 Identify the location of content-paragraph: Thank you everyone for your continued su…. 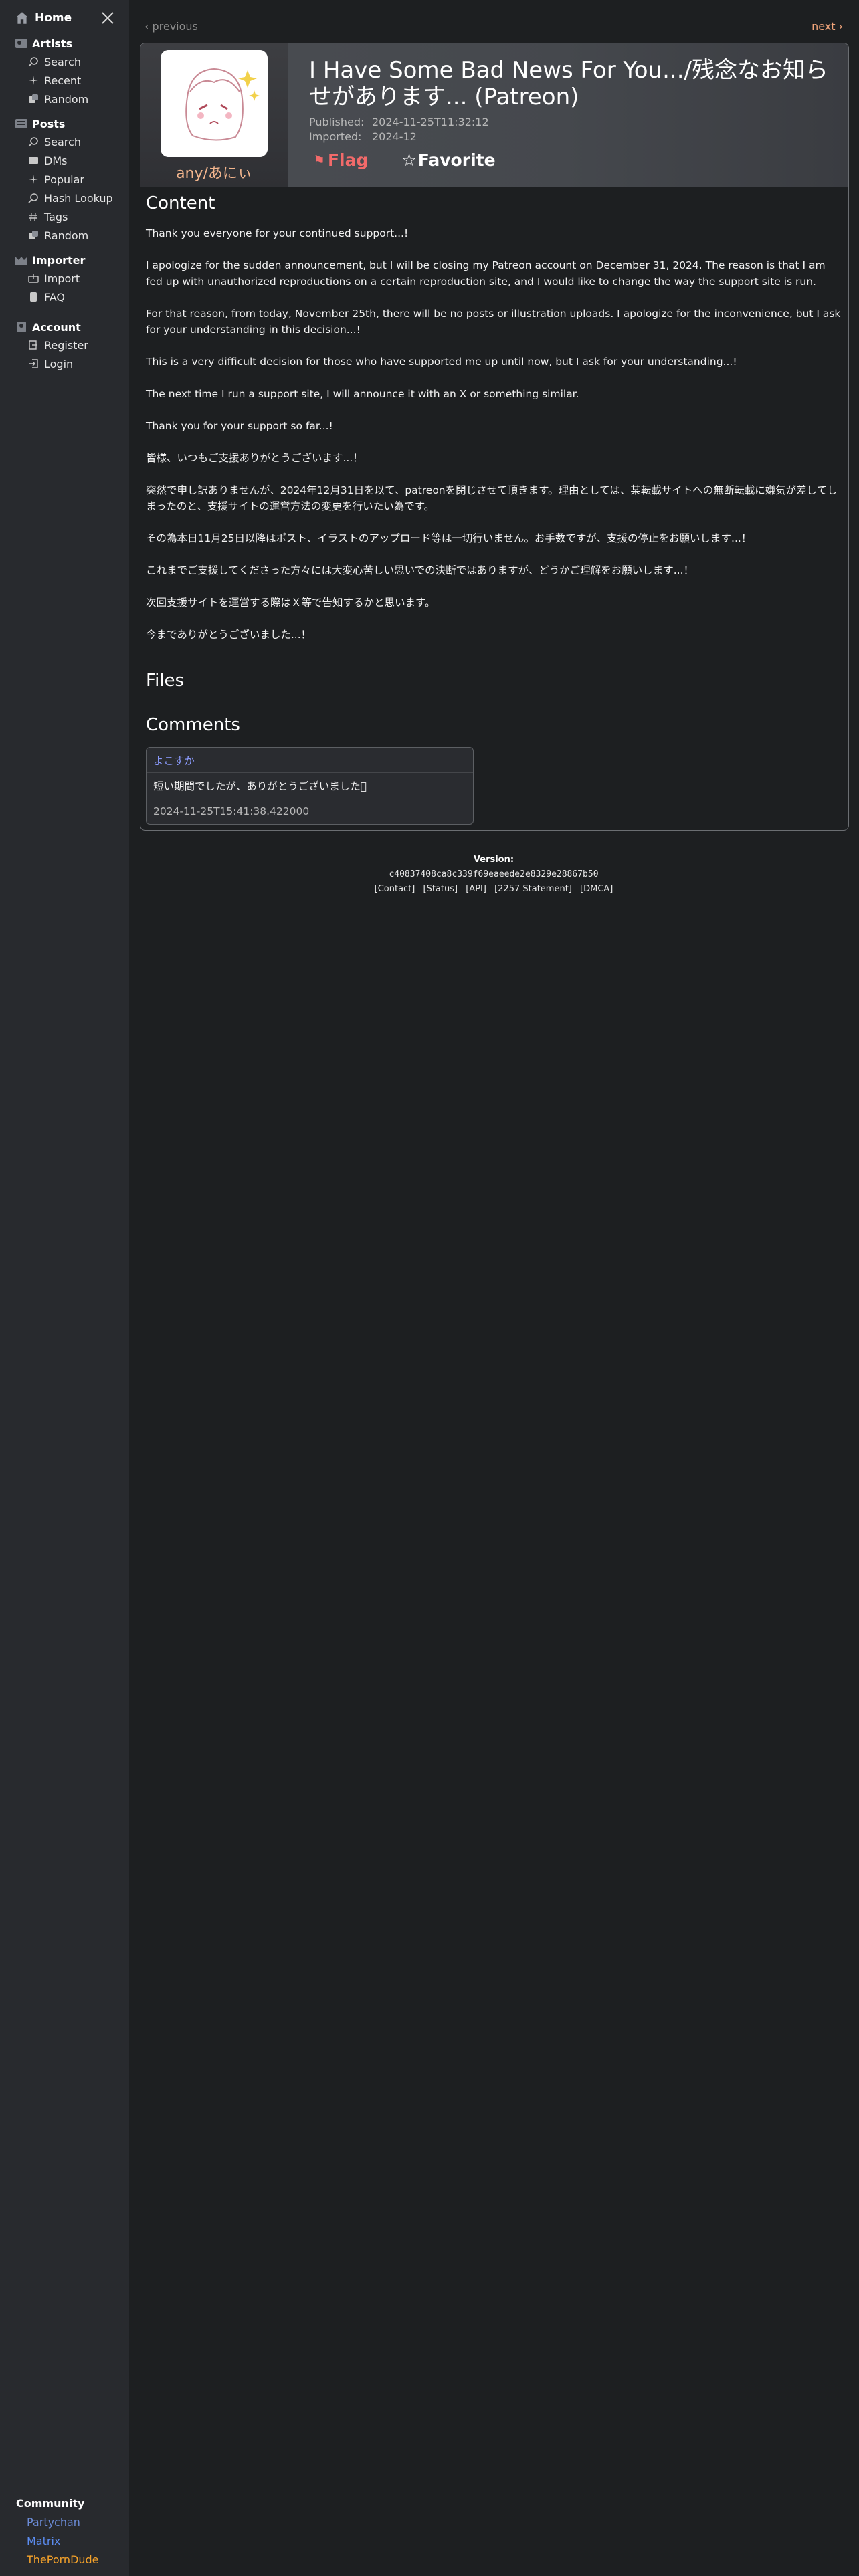
(277, 233).